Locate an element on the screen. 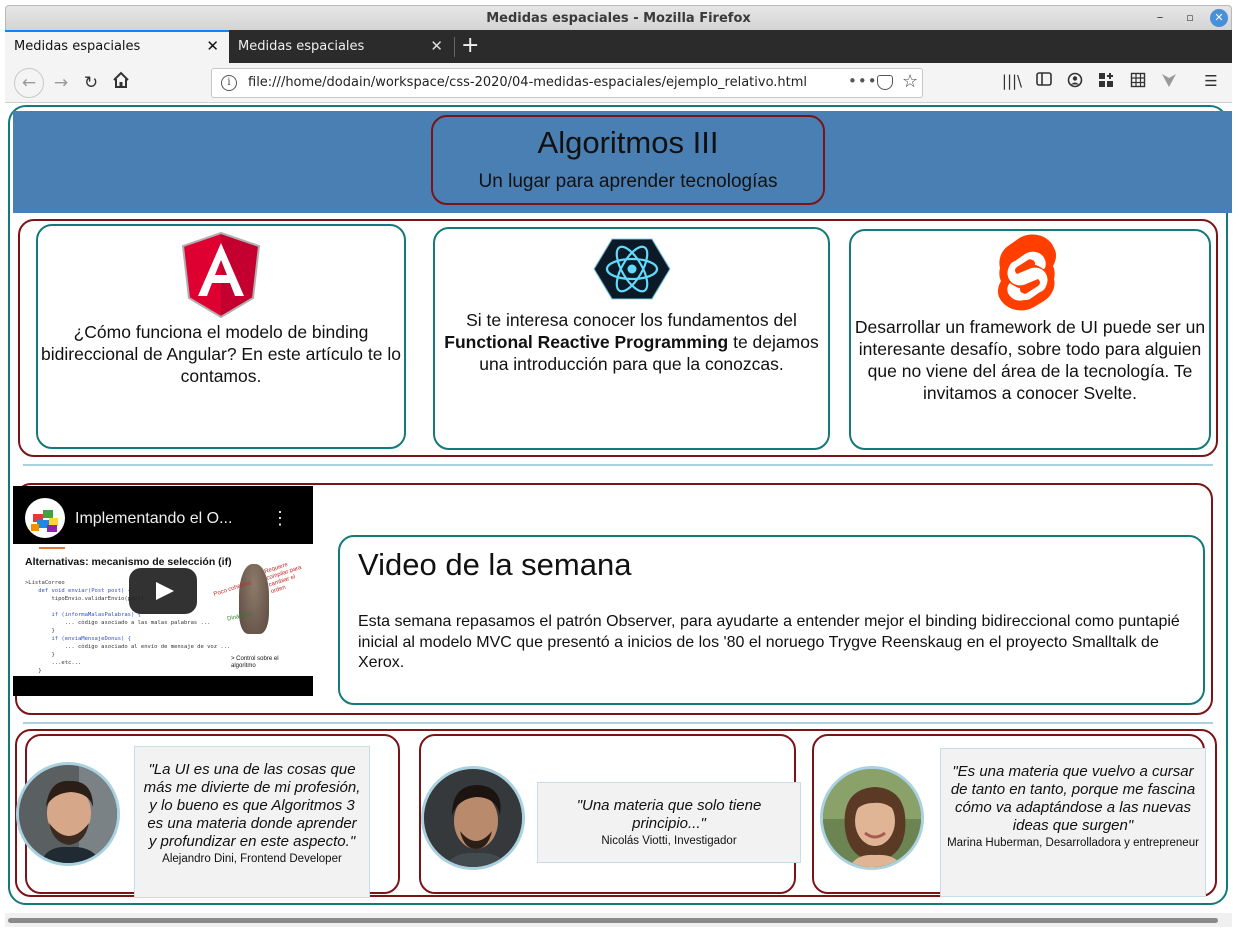 This screenshot has width=1240, height=938. horizontal-scrollbar is located at coordinates (618, 920).